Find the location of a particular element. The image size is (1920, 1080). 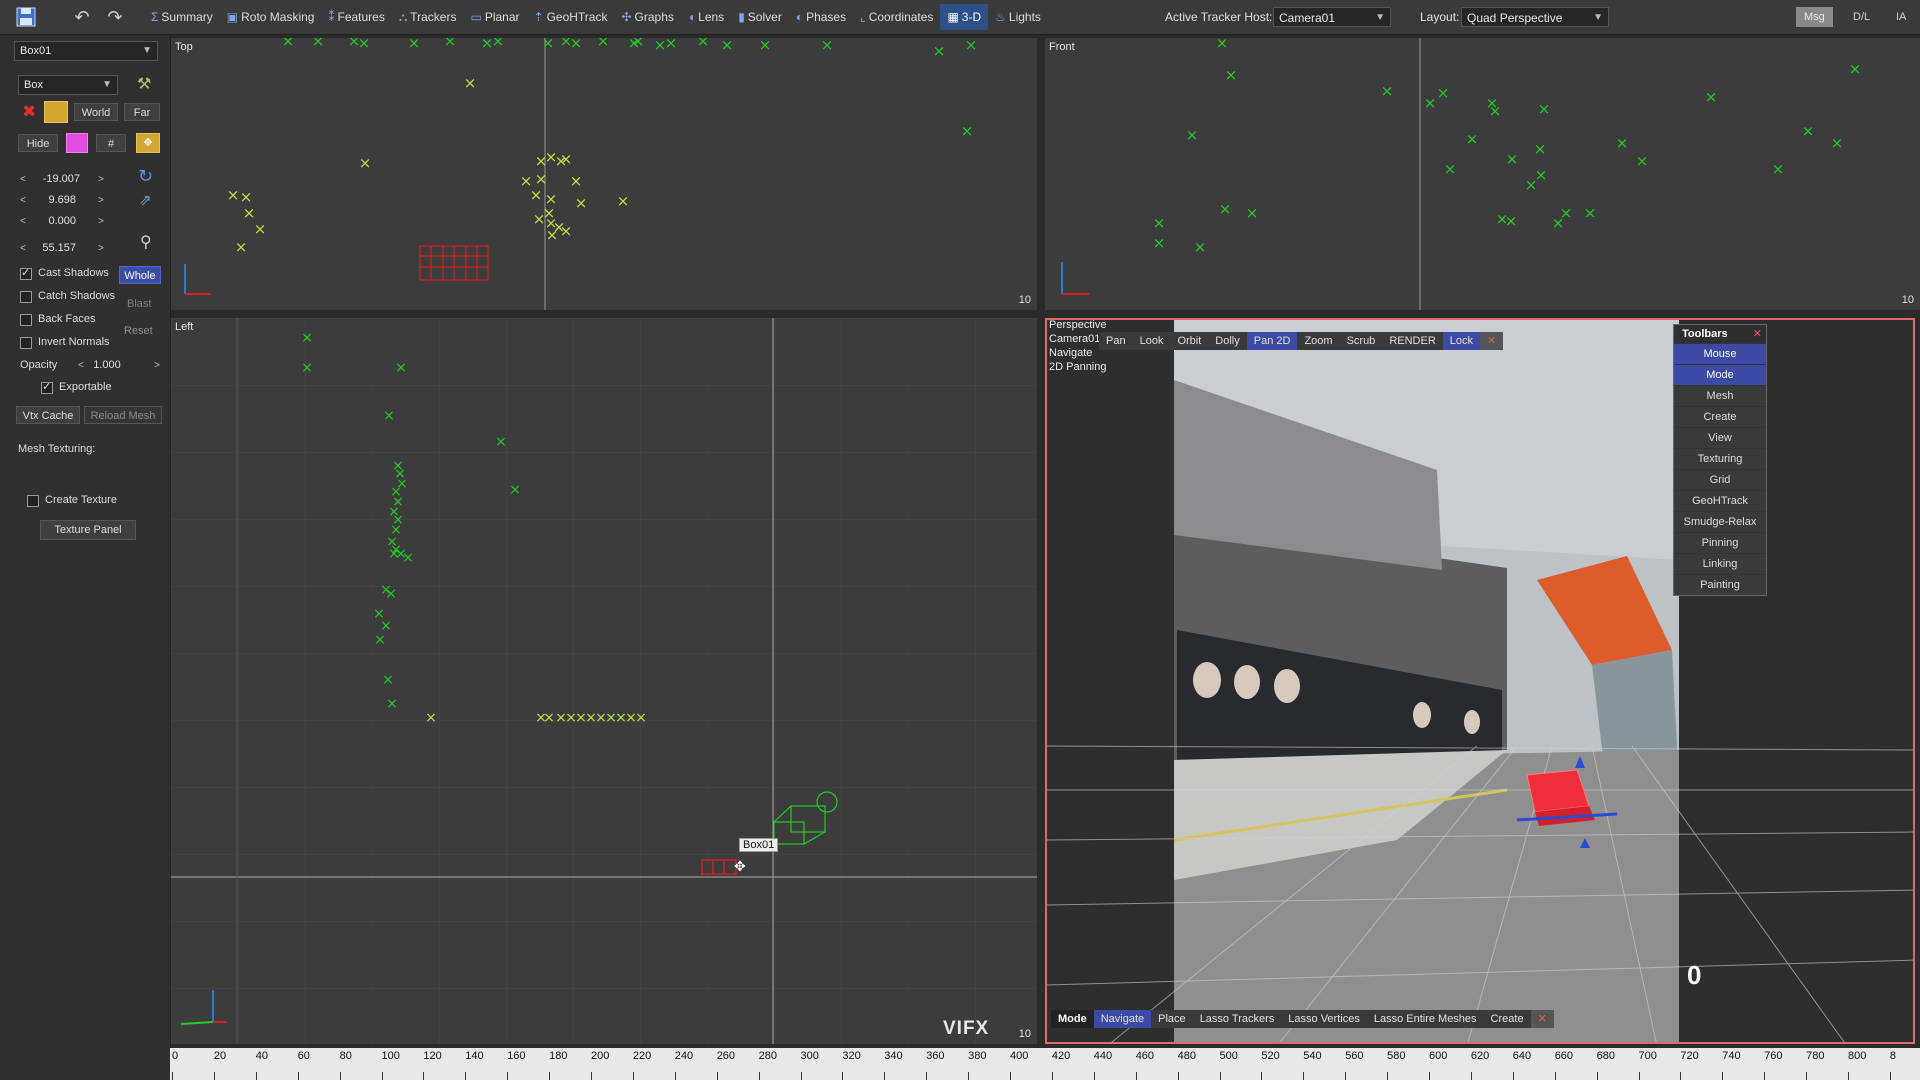

reload-mesh-button: Reload Mesh is located at coordinates (123, 415).